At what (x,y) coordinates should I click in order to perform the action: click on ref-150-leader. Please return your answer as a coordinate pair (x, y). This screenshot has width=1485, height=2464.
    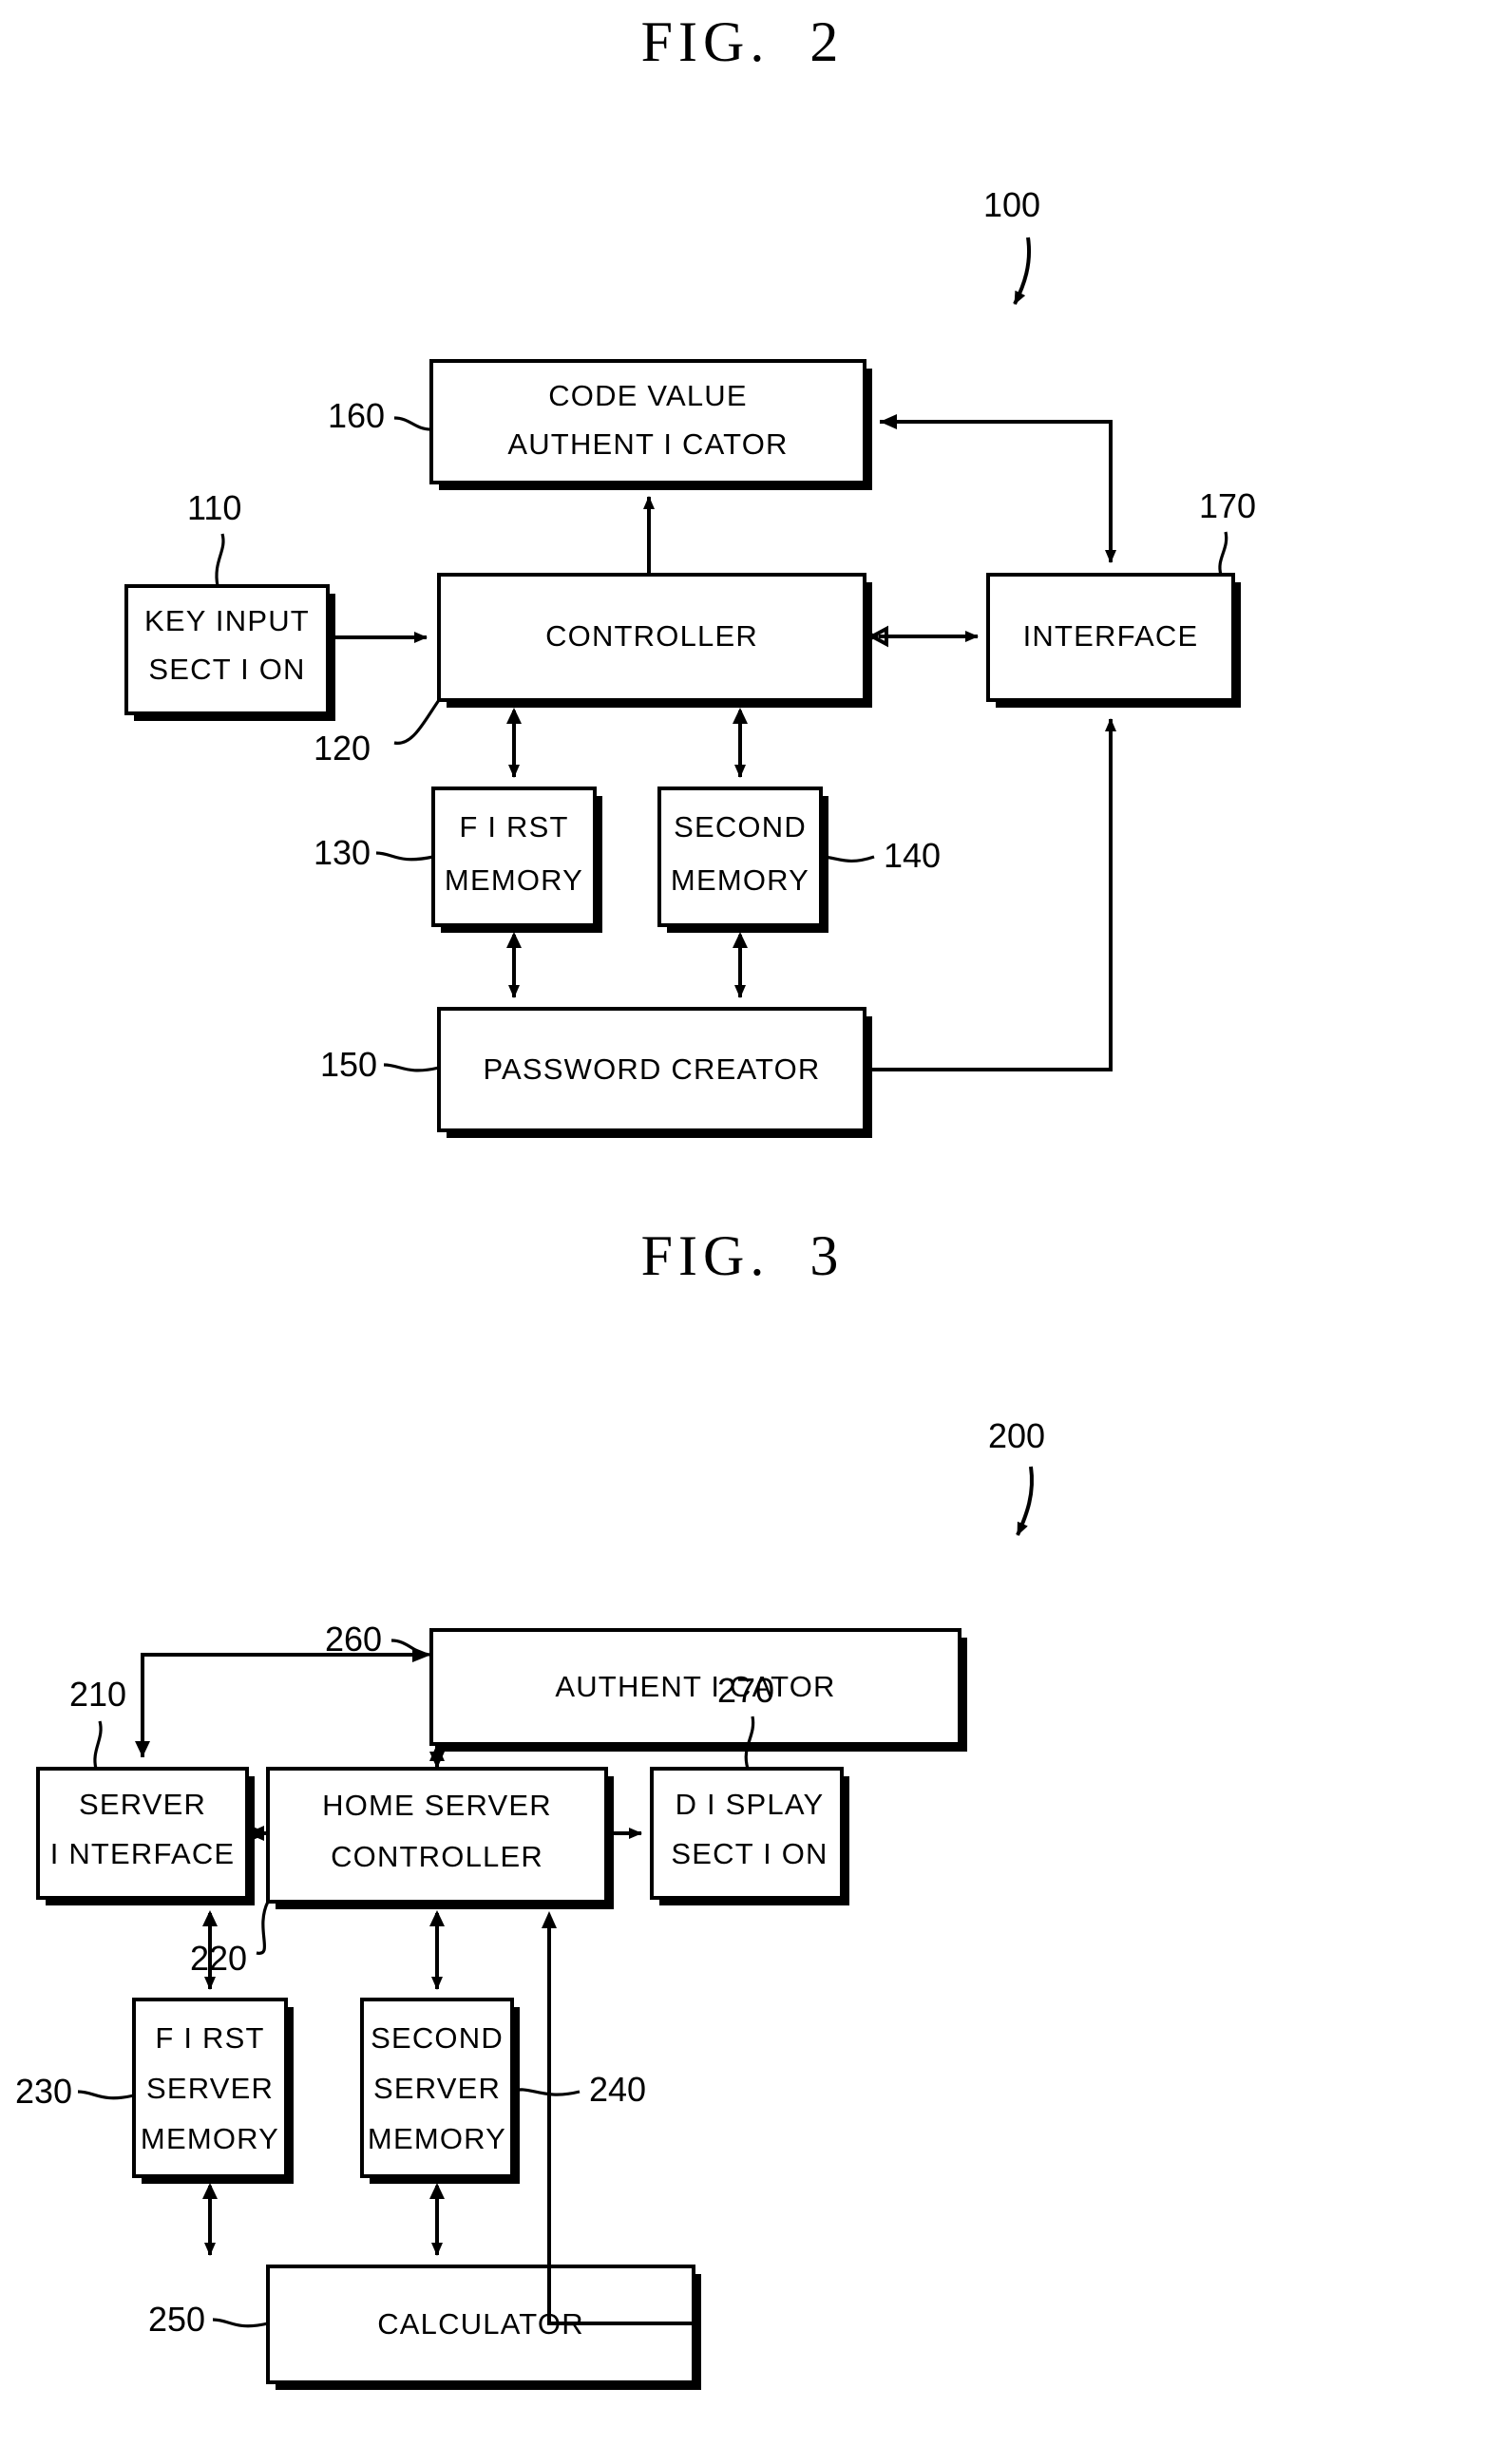
    Looking at the image, I should click on (411, 1067).